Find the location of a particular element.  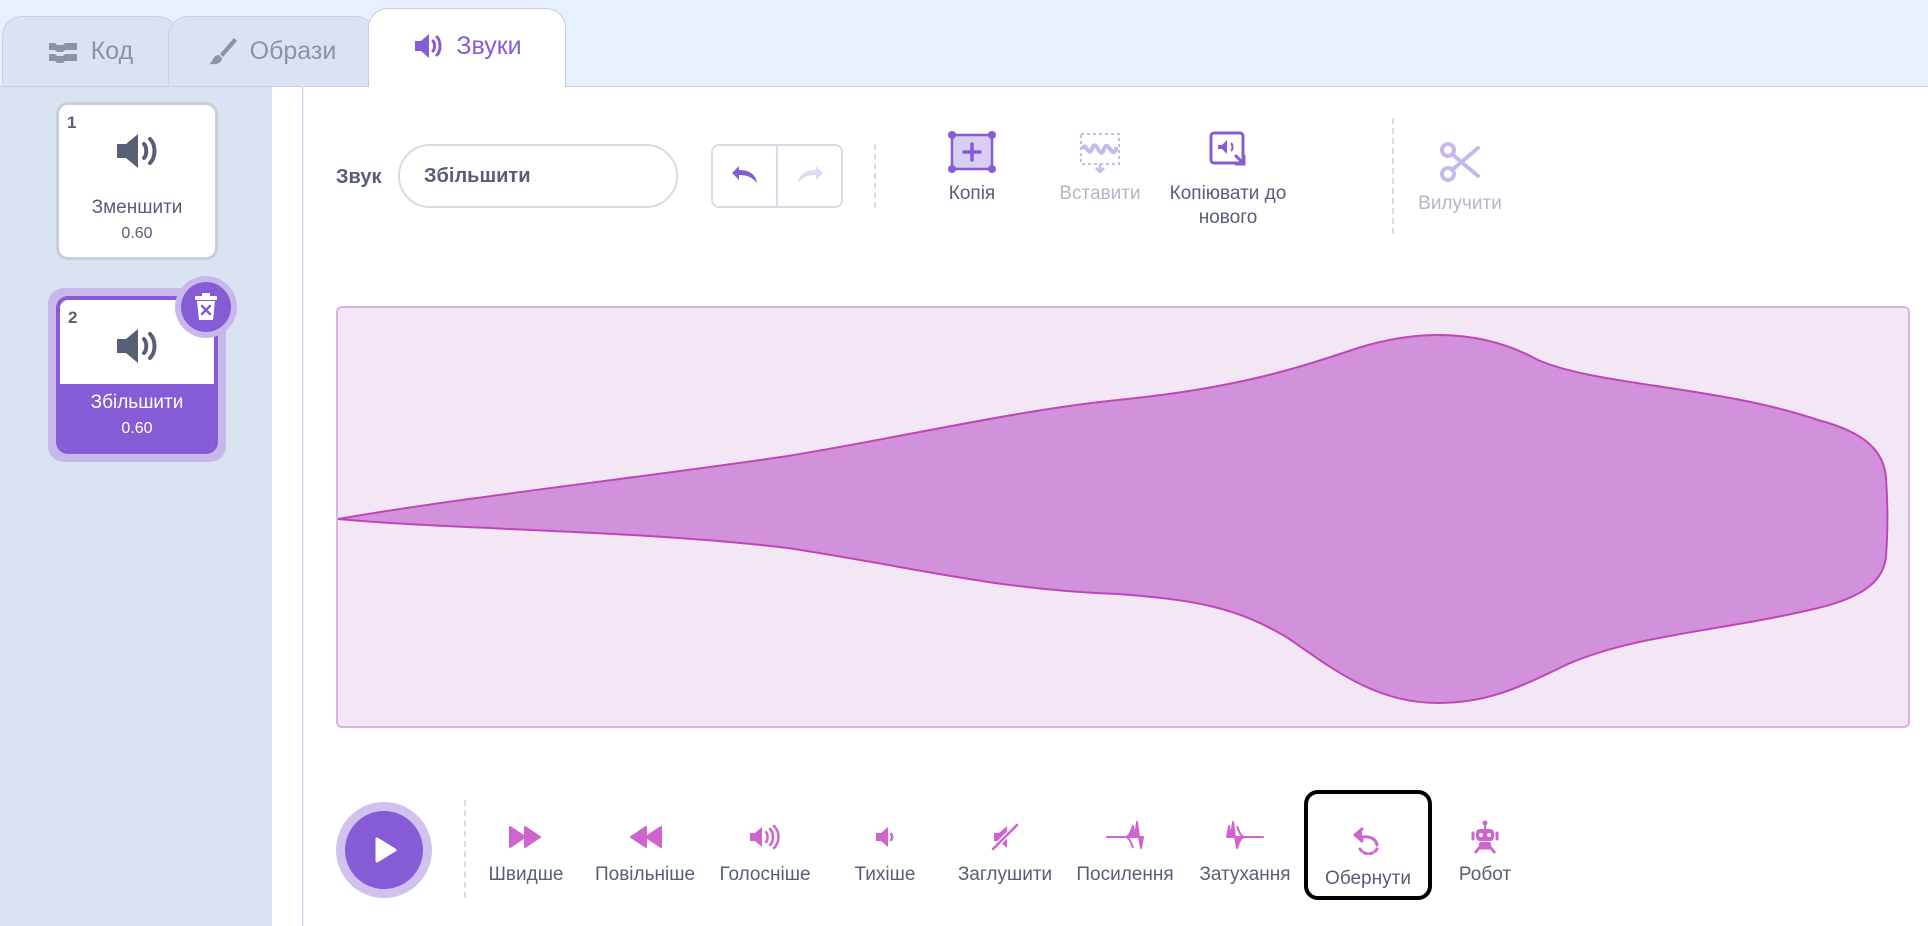

effect-reverse-label: Обернути is located at coordinates (1368, 878).